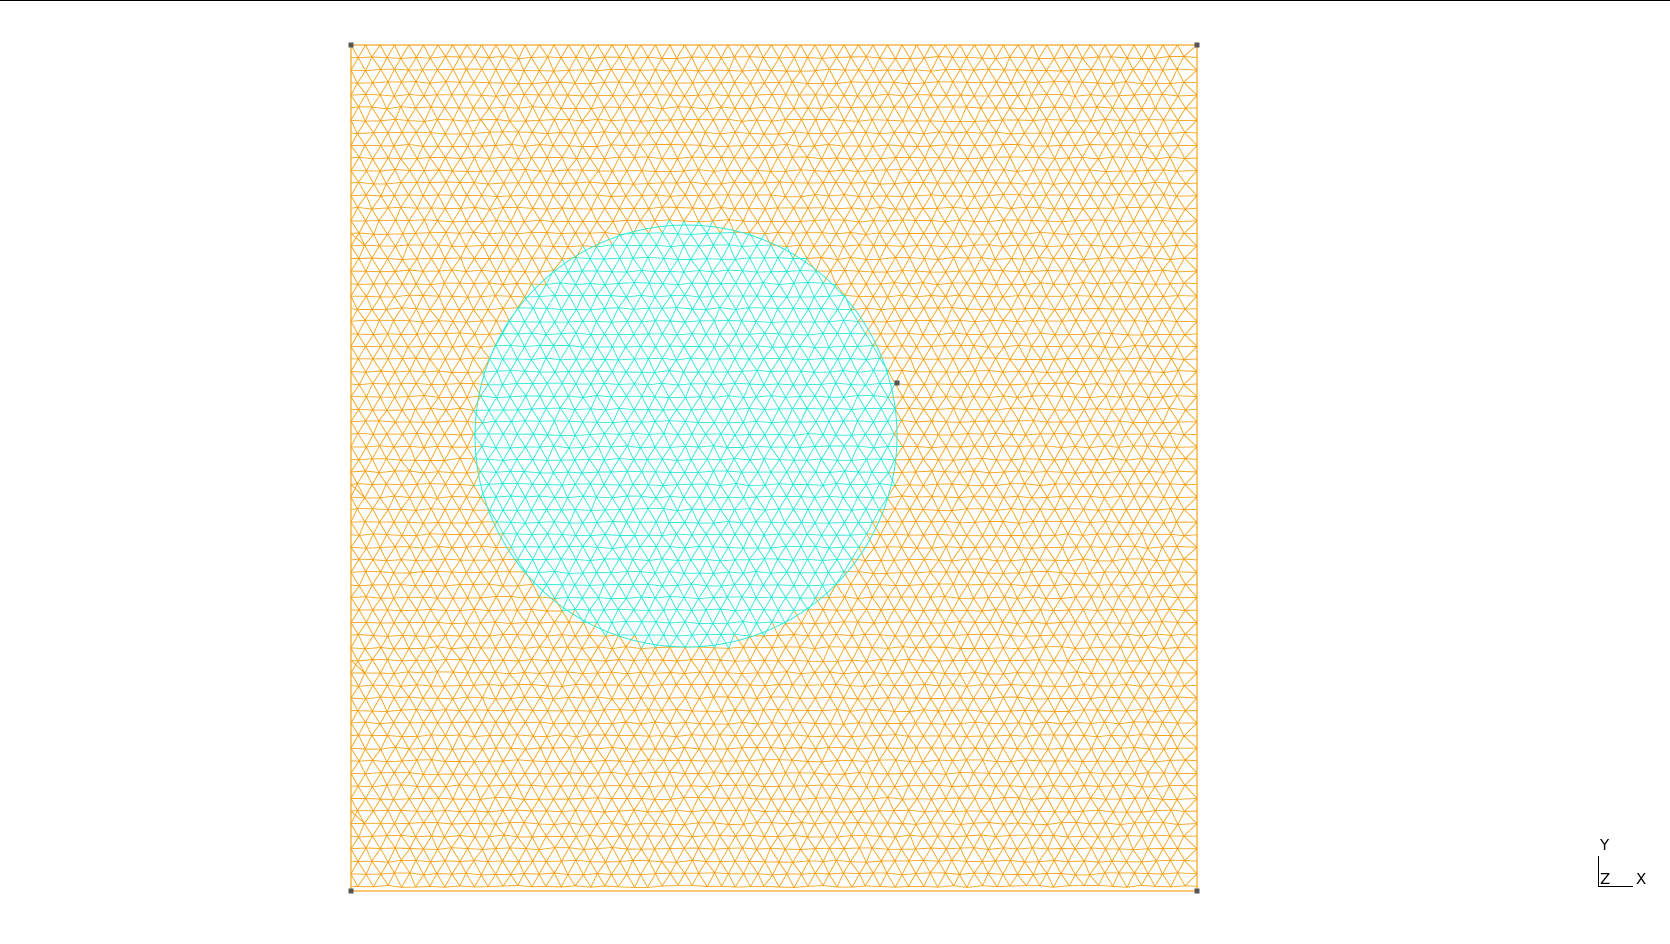 The height and width of the screenshot is (944, 1670). Describe the element at coordinates (897, 383) in the screenshot. I see `circle-seam-vertex` at that location.